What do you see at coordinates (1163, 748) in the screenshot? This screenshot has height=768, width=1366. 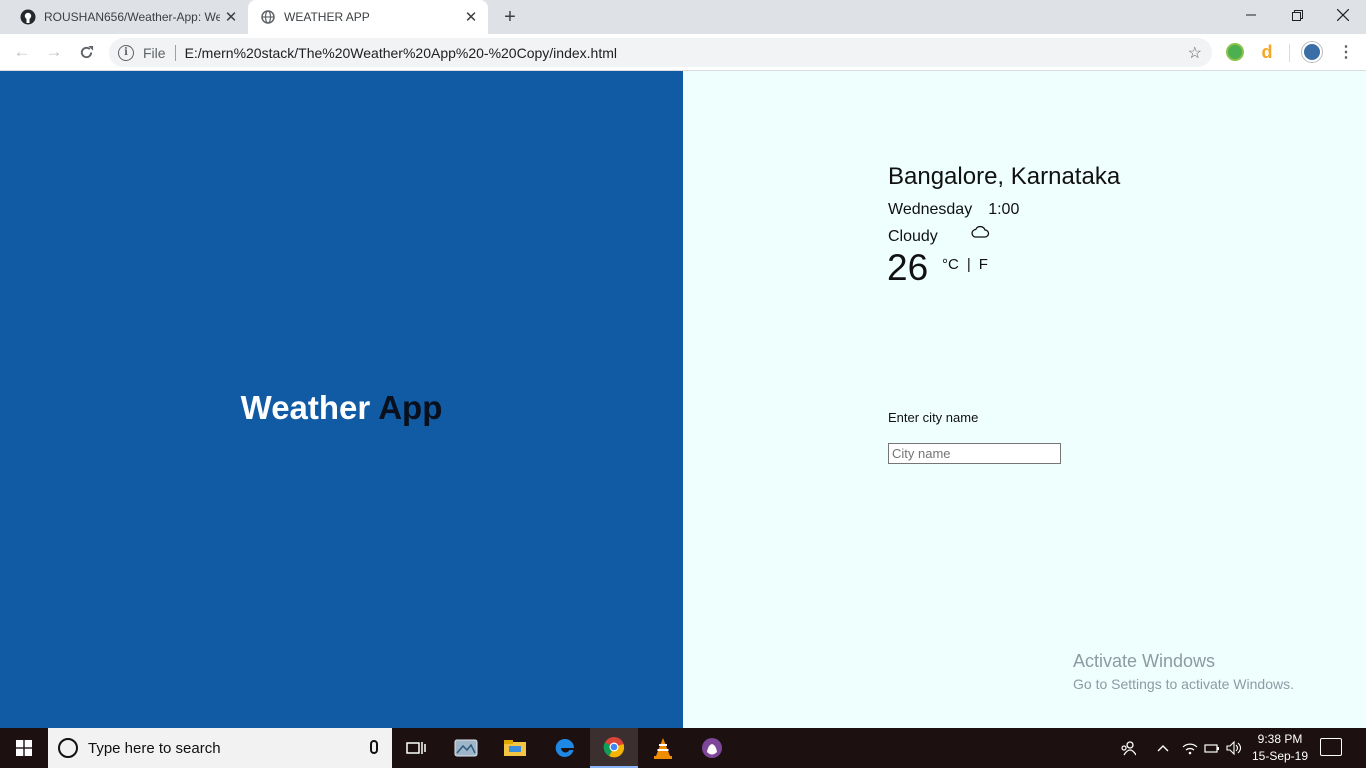 I see `show-hidden-icons-chevron-icon` at bounding box center [1163, 748].